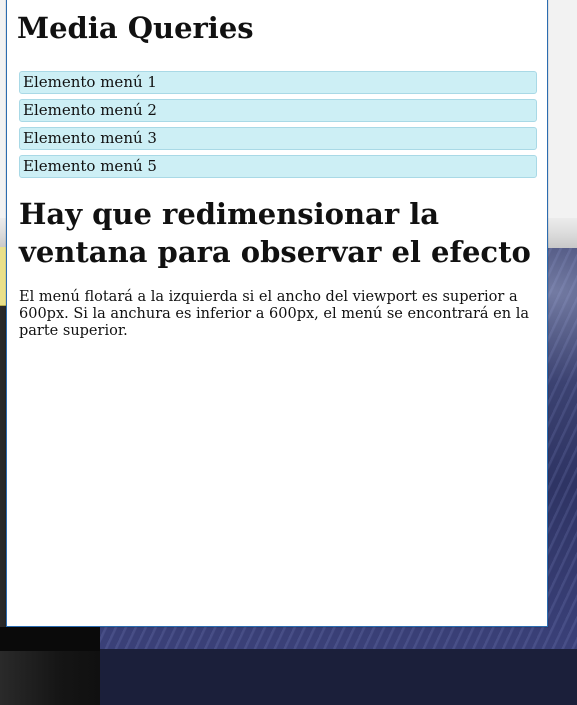 The width and height of the screenshot is (577, 705). Describe the element at coordinates (278, 138) in the screenshot. I see `menu-item-3: Elemento menú 3` at that location.